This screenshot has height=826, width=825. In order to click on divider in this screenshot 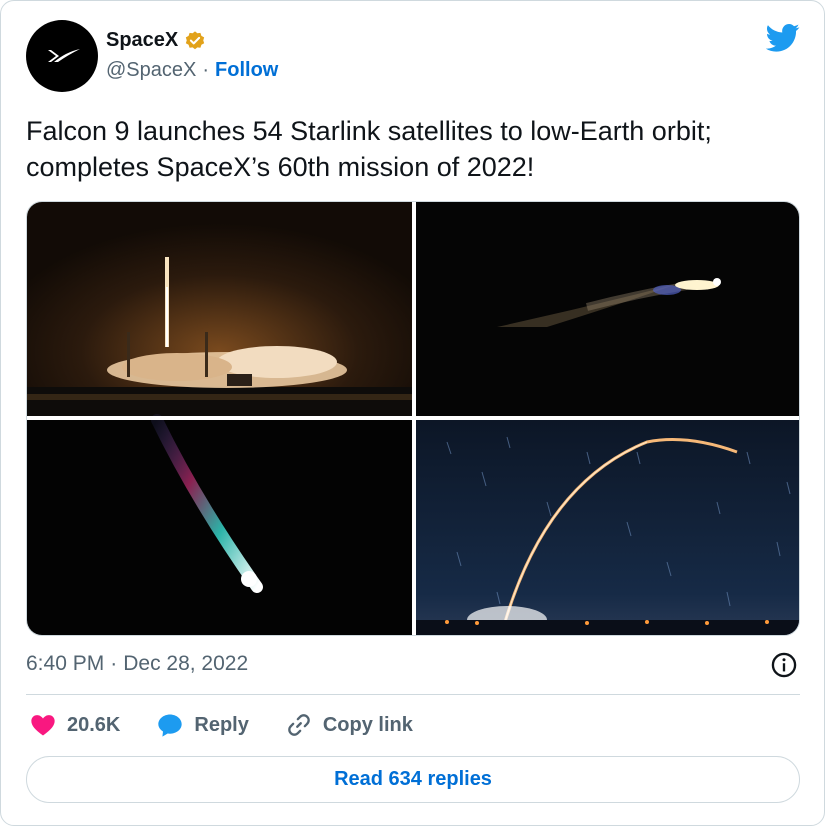, I will do `click(413, 694)`.